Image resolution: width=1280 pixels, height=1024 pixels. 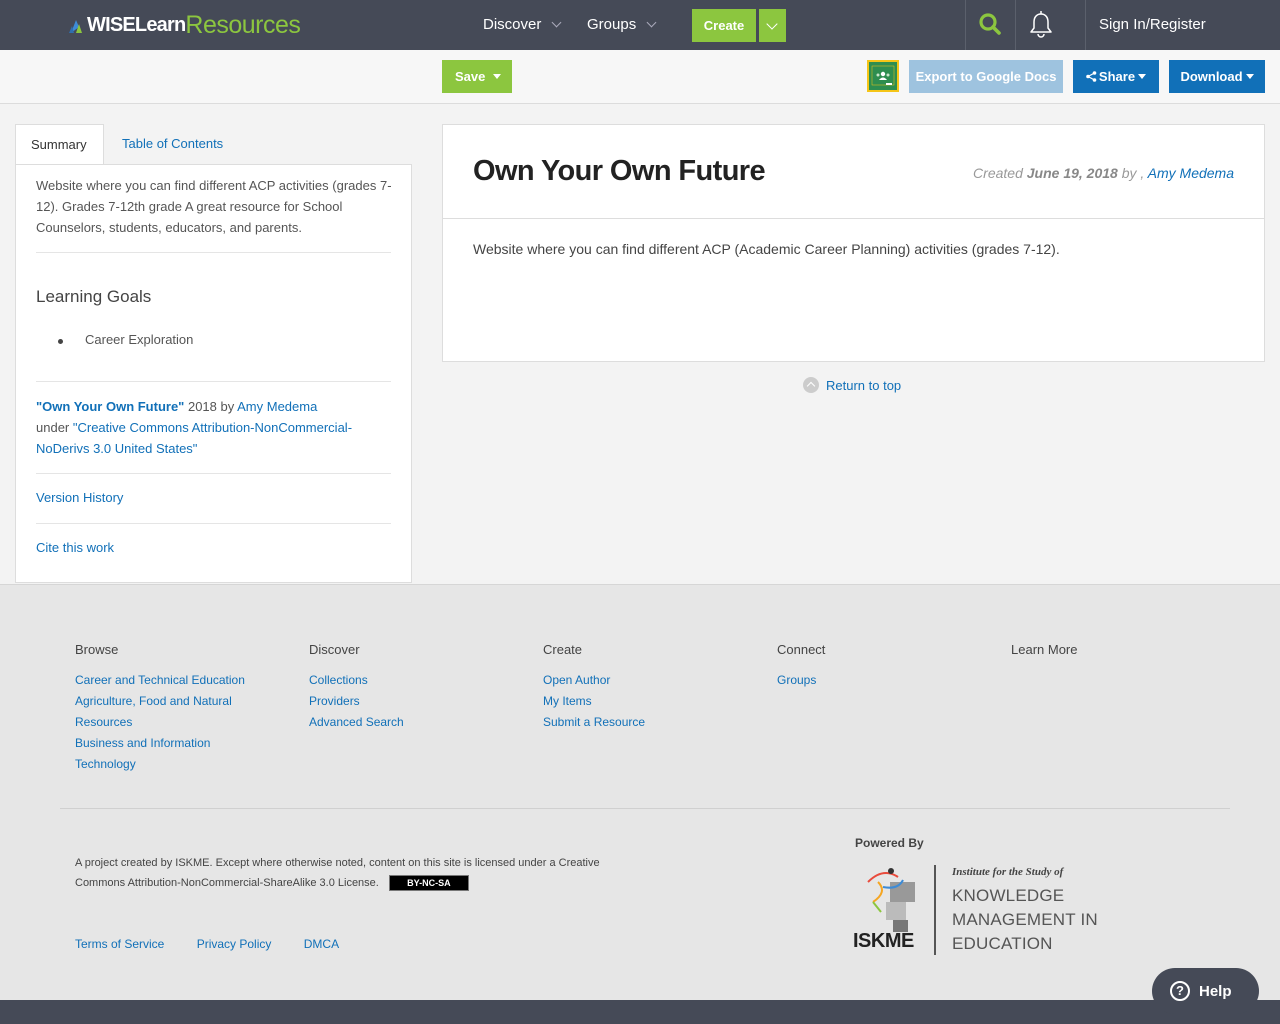 What do you see at coordinates (75, 26) in the screenshot?
I see `logo-mark-icon` at bounding box center [75, 26].